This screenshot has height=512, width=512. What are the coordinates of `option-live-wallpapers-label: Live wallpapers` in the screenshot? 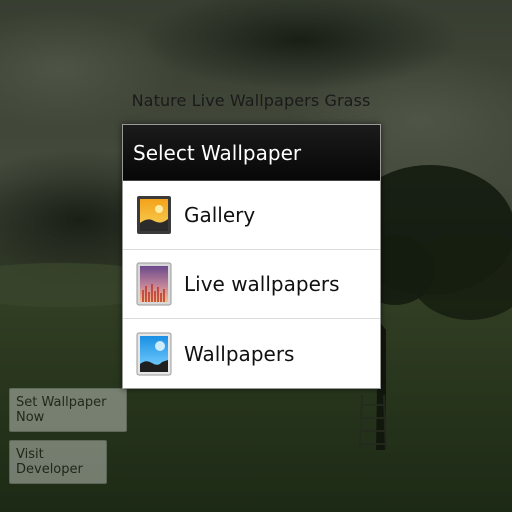 It's located at (262, 284).